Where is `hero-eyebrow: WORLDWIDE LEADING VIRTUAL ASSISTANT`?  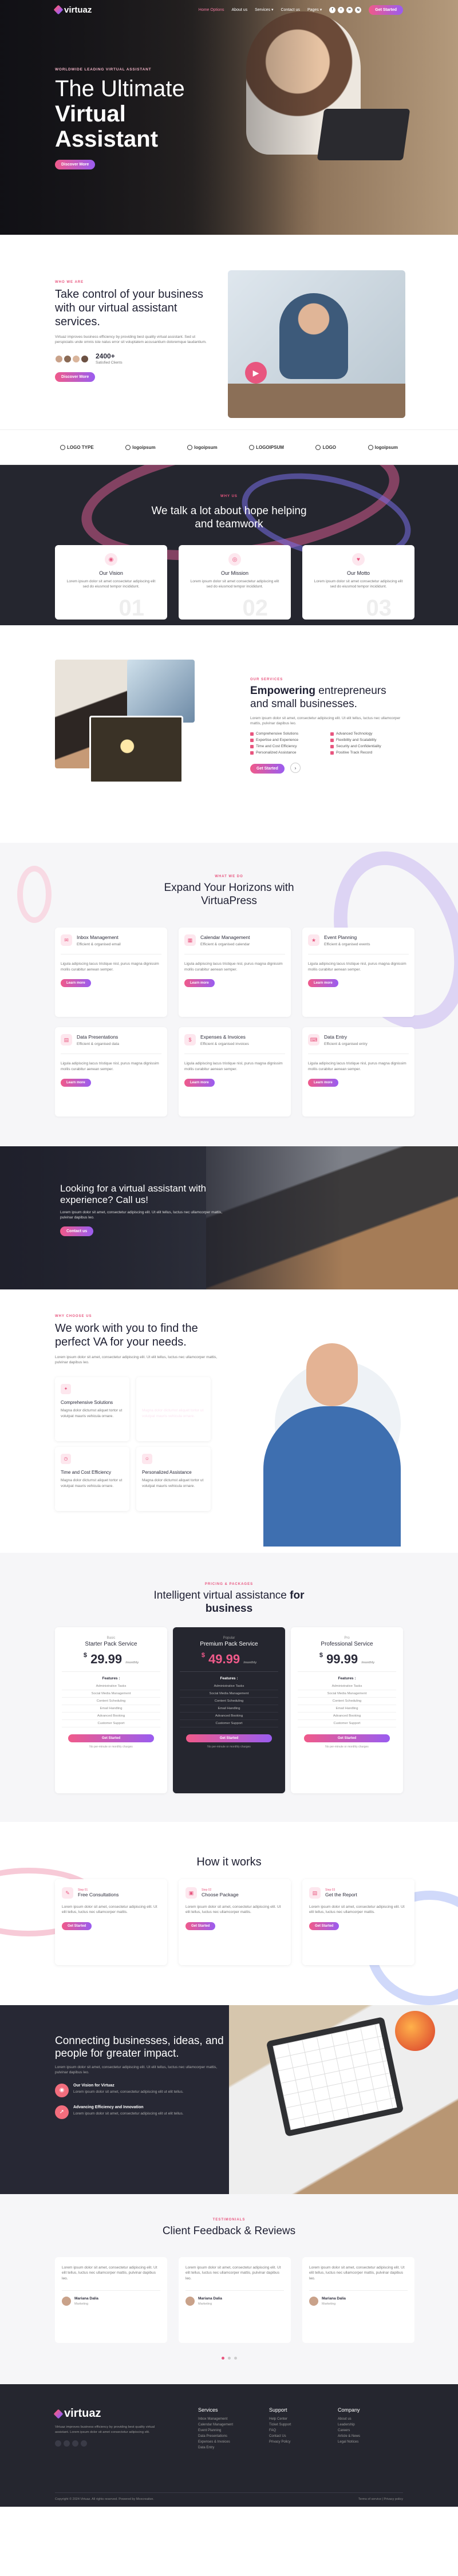
hero-eyebrow: WORLDWIDE LEADING VIRTUAL ASSISTANT is located at coordinates (104, 70).